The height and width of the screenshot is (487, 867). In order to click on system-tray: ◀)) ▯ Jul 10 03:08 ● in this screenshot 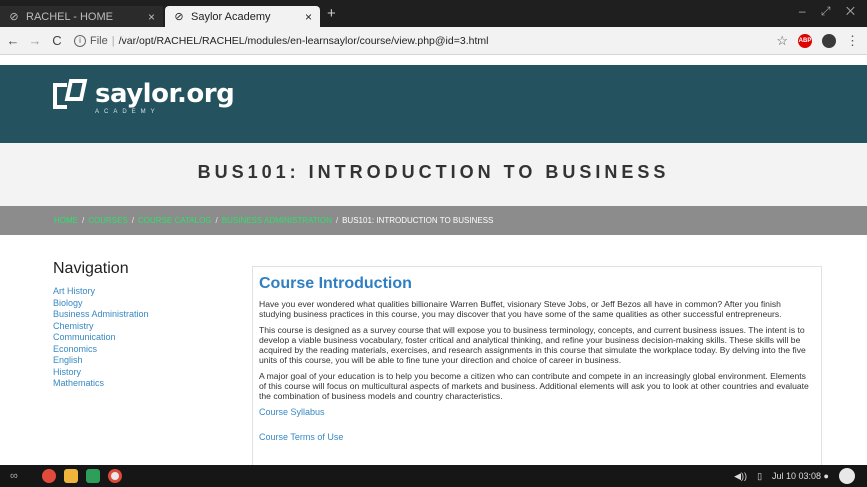, I will do `click(794, 476)`.